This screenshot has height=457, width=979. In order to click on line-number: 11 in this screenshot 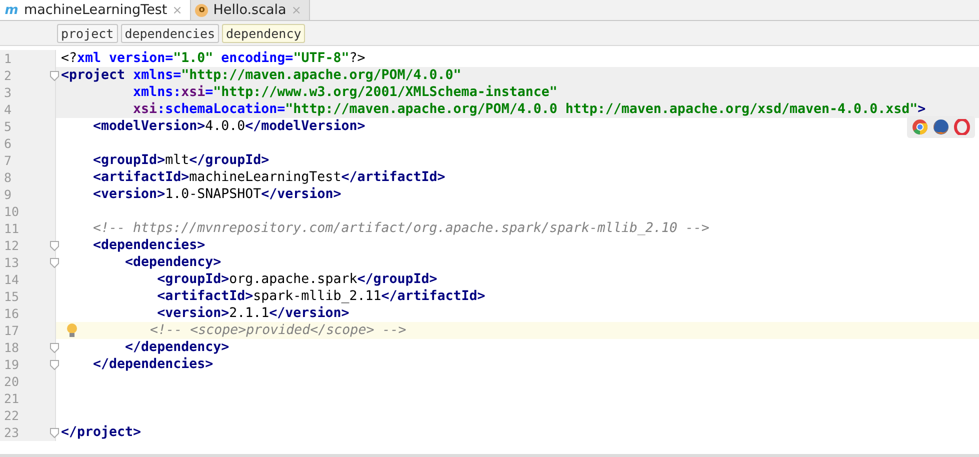, I will do `click(11, 228)`.